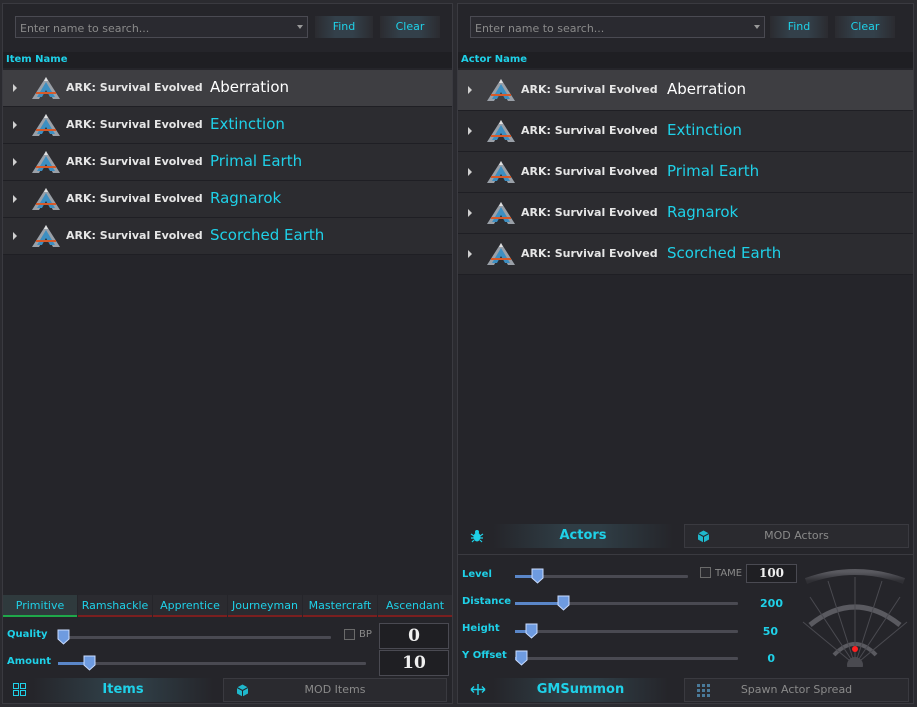 This screenshot has width=917, height=707. What do you see at coordinates (247, 124) in the screenshot?
I see `map-name: Extinction` at bounding box center [247, 124].